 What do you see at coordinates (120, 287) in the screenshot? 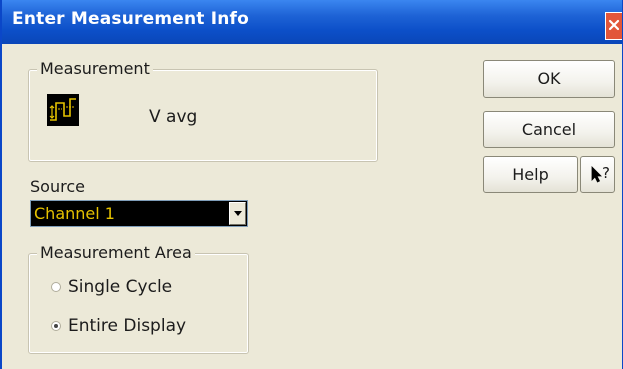
I see `radio-label: Single Cycle` at bounding box center [120, 287].